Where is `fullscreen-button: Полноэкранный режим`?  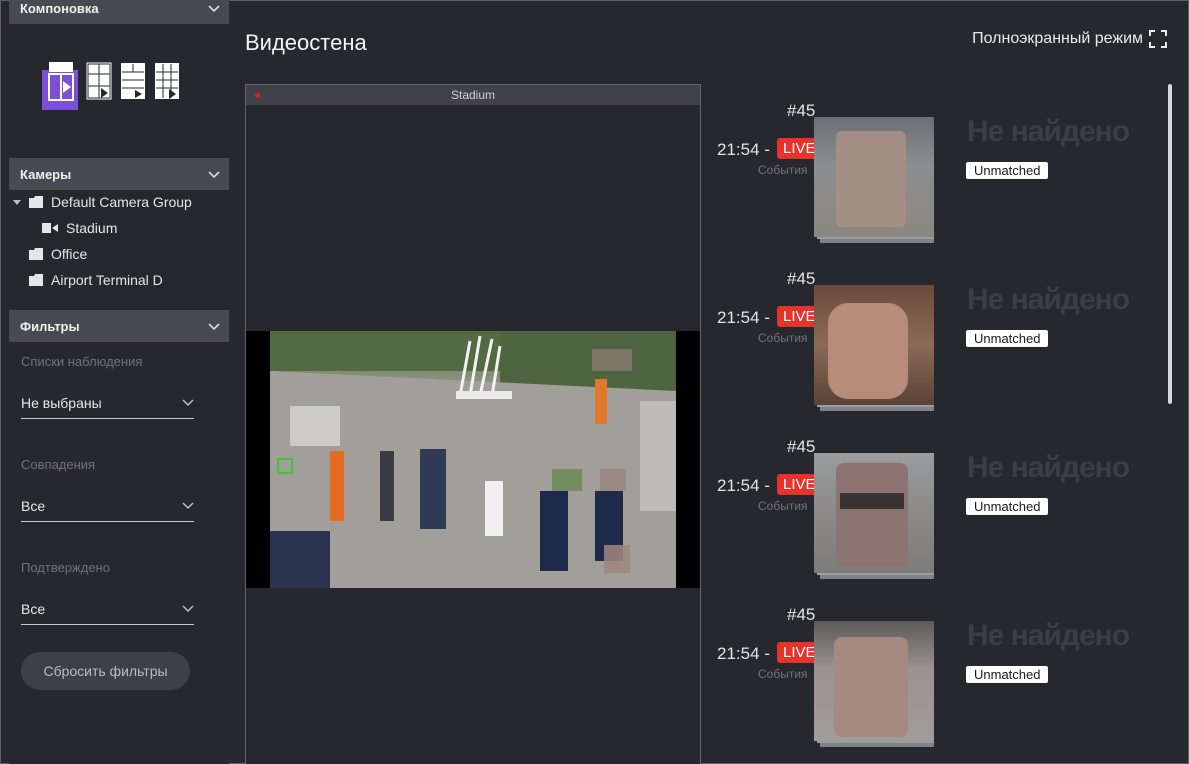
fullscreen-button: Полноэкранный режим is located at coordinates (1069, 39).